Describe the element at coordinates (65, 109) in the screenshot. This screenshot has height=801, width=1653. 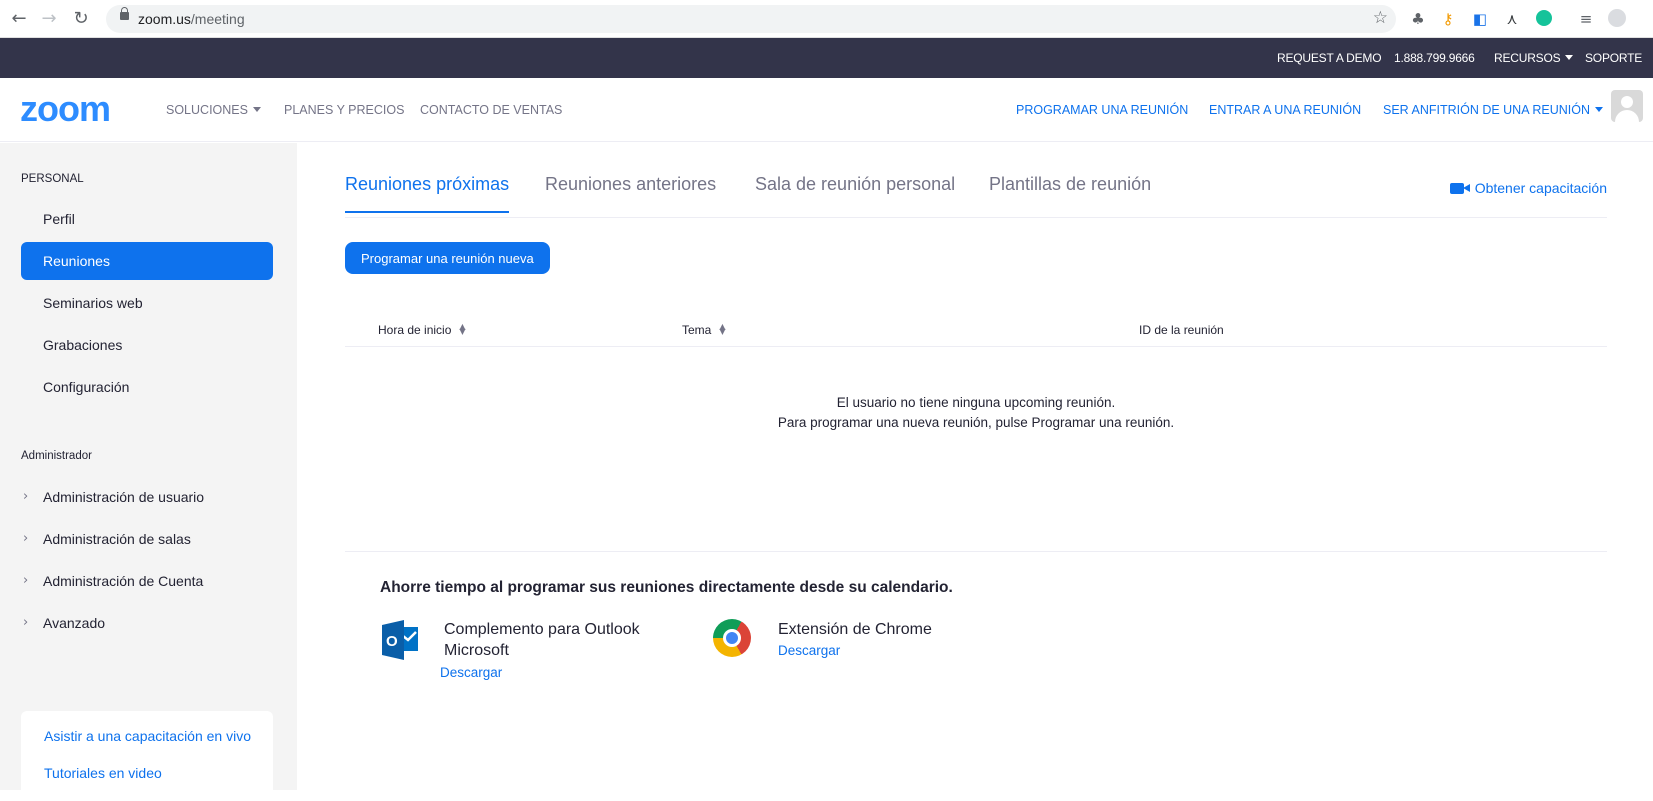
I see `zoom-logo: zoom` at that location.